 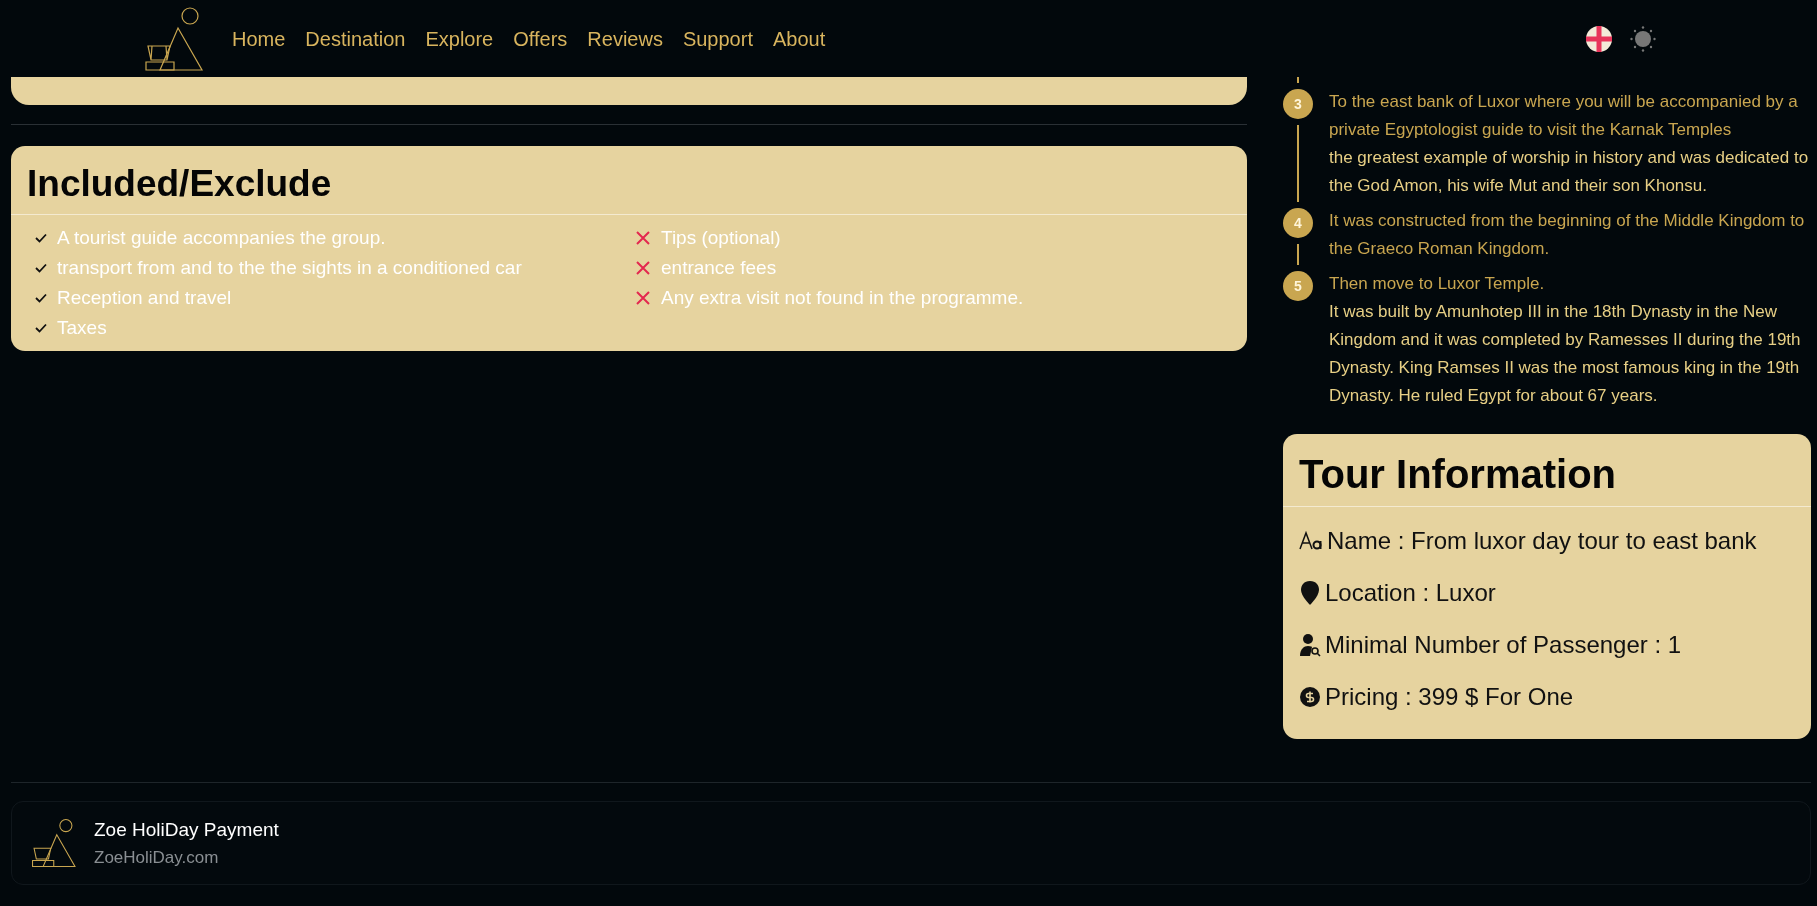 What do you see at coordinates (180, 184) in the screenshot?
I see `card-title: Included/Exclude` at bounding box center [180, 184].